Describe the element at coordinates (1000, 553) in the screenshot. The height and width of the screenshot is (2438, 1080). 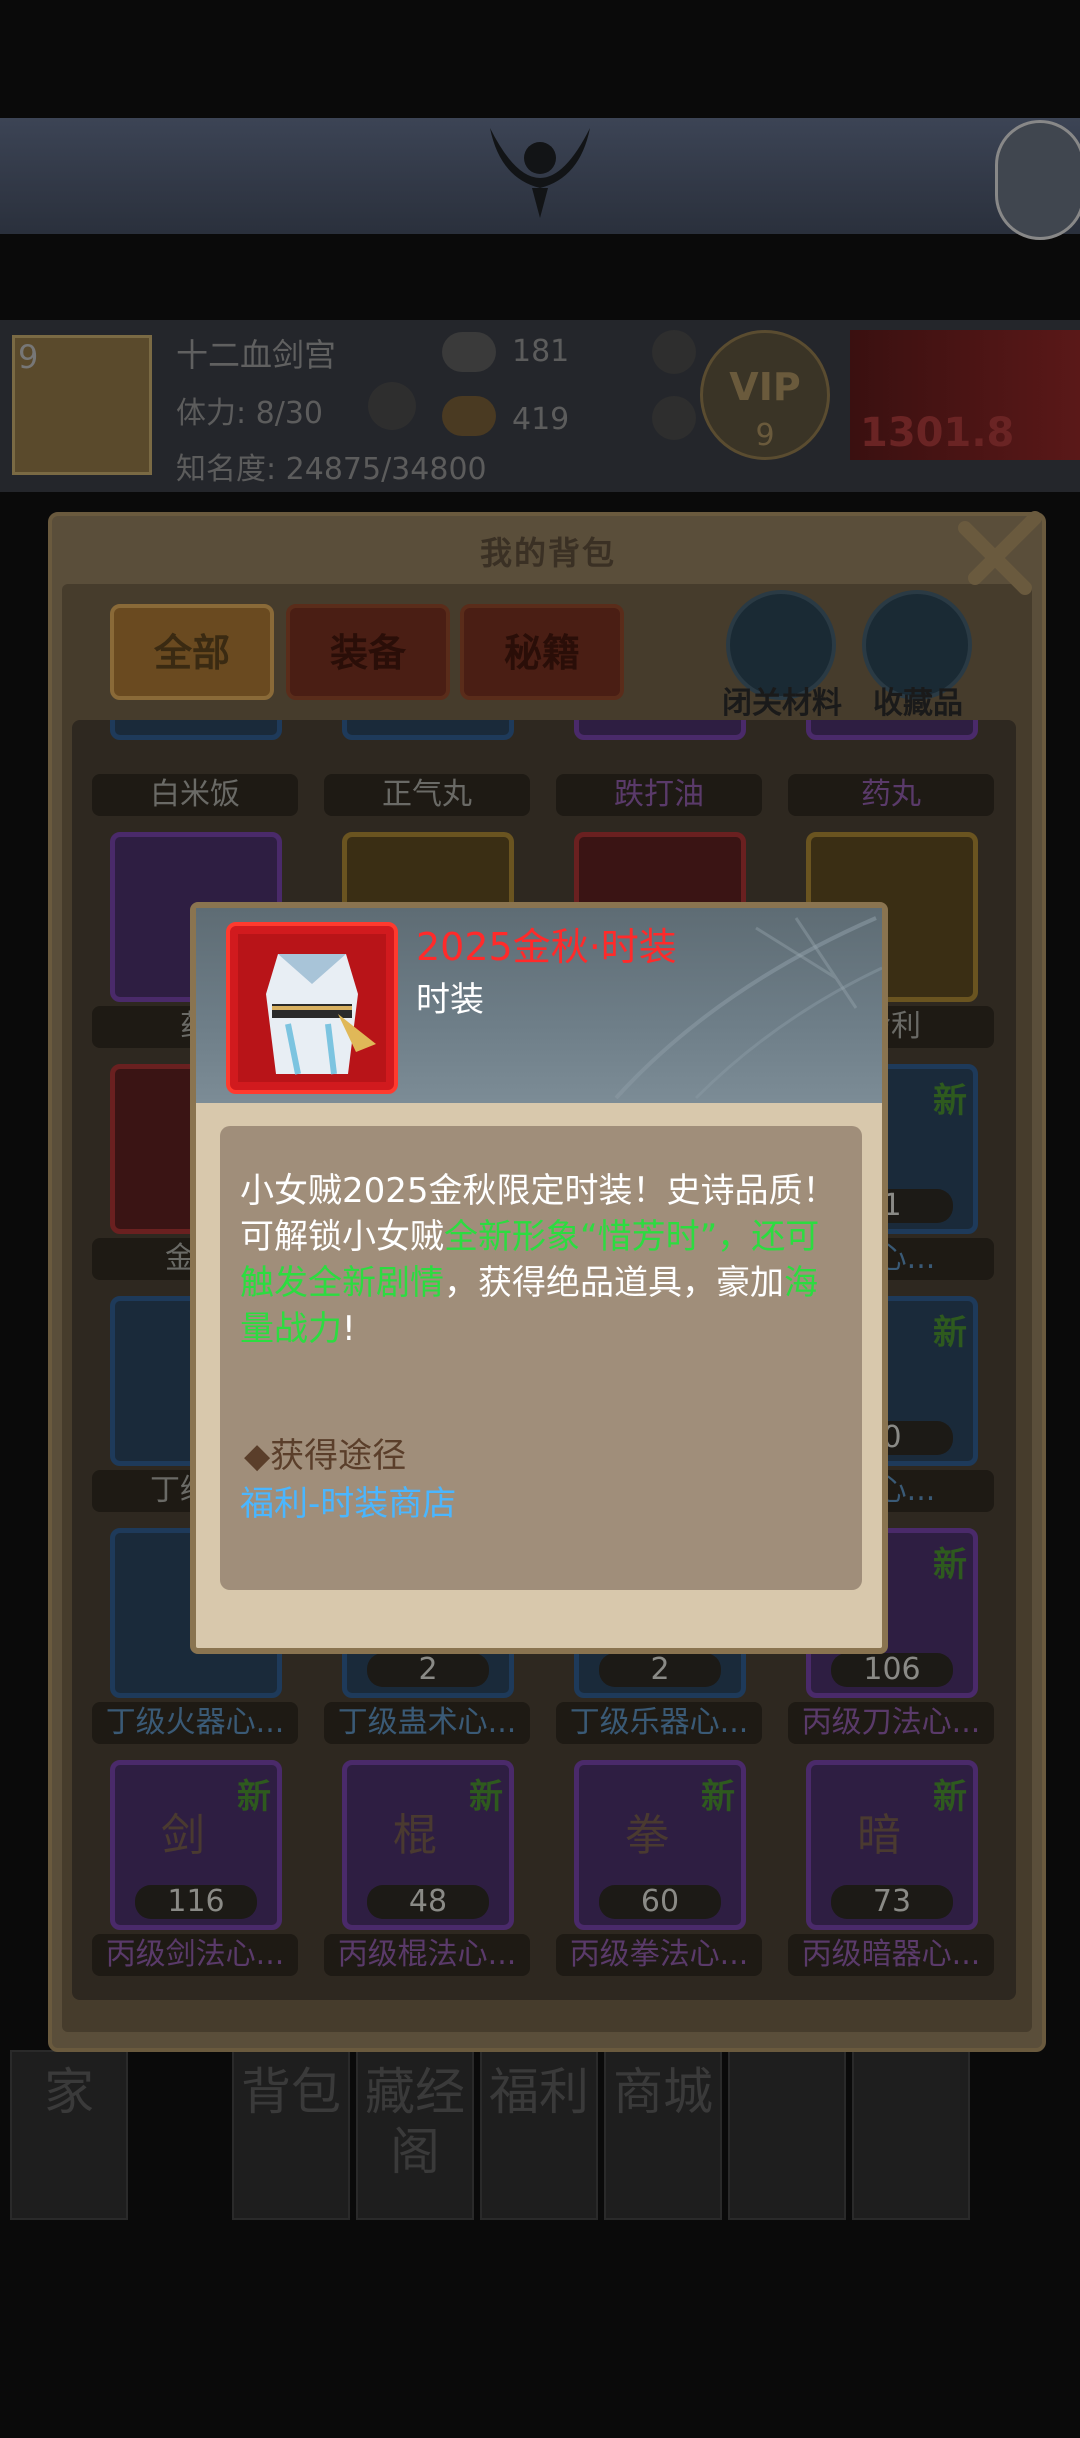
I see `close-icon` at that location.